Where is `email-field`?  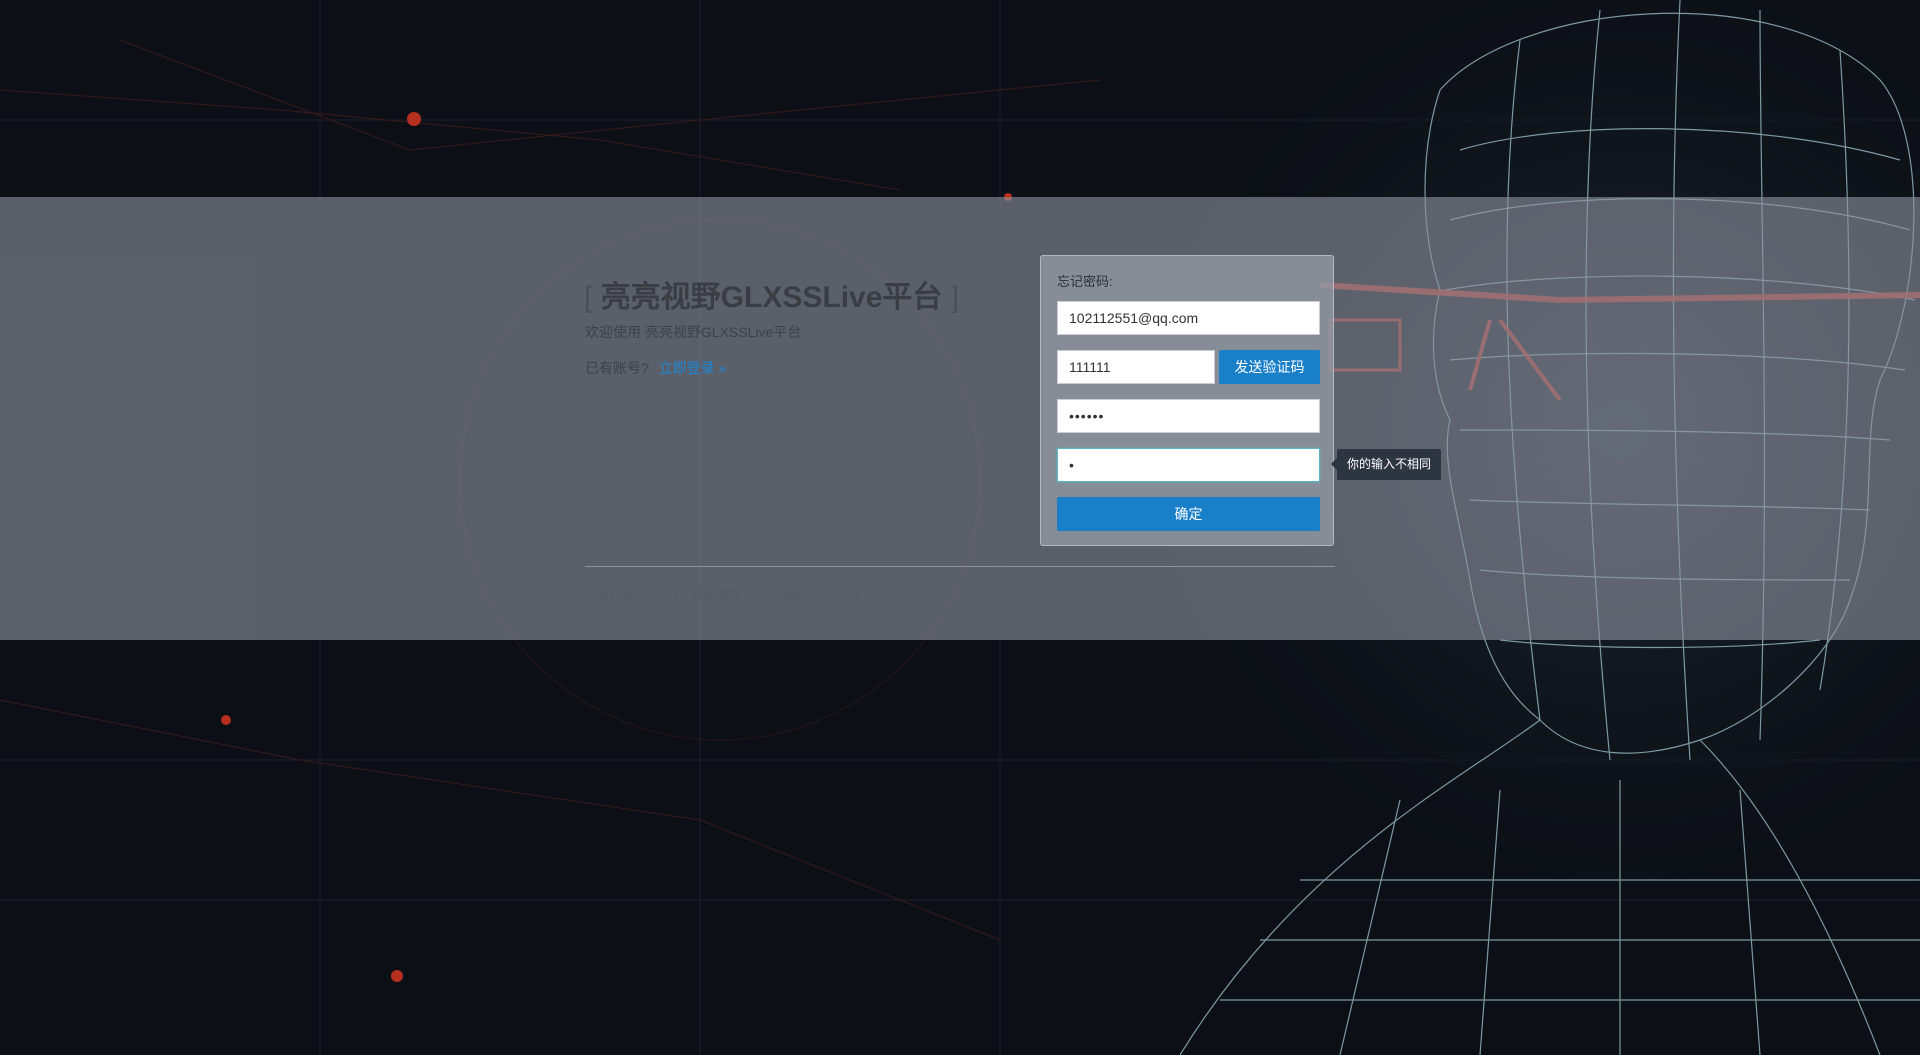
email-field is located at coordinates (1188, 318).